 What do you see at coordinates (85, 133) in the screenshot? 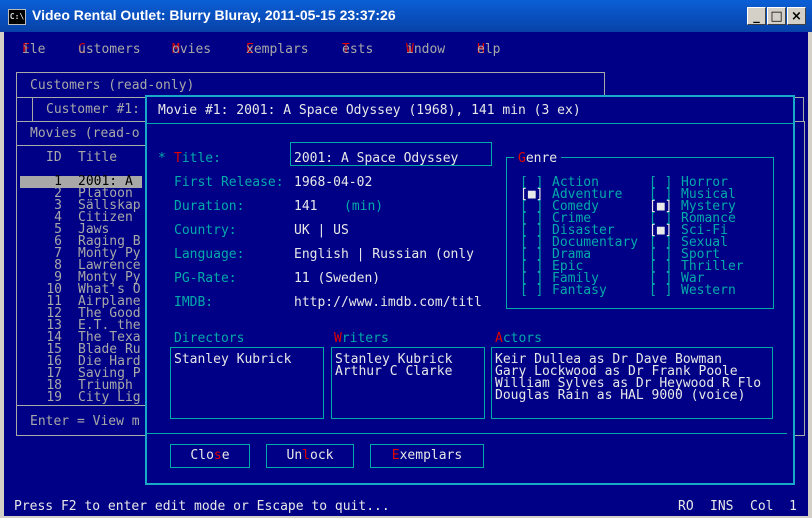
I see `movies-panel-title: Movies (read-o` at bounding box center [85, 133].